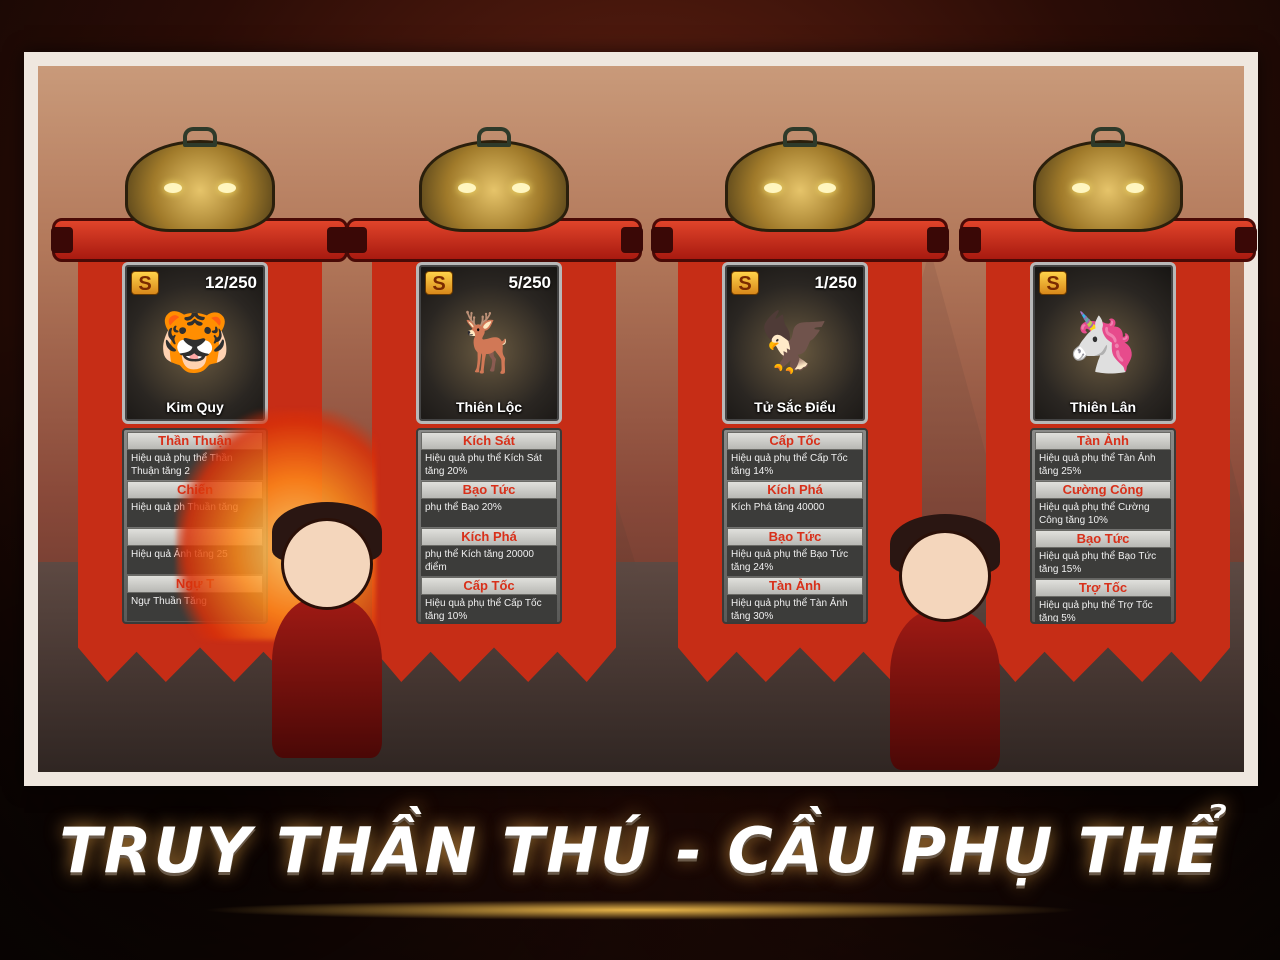 This screenshot has height=960, width=1280. I want to click on stat-entry: Cấp Tốc Hiệu quả phụ thể Cấp Tốc tăng 10%, so click(489, 599).